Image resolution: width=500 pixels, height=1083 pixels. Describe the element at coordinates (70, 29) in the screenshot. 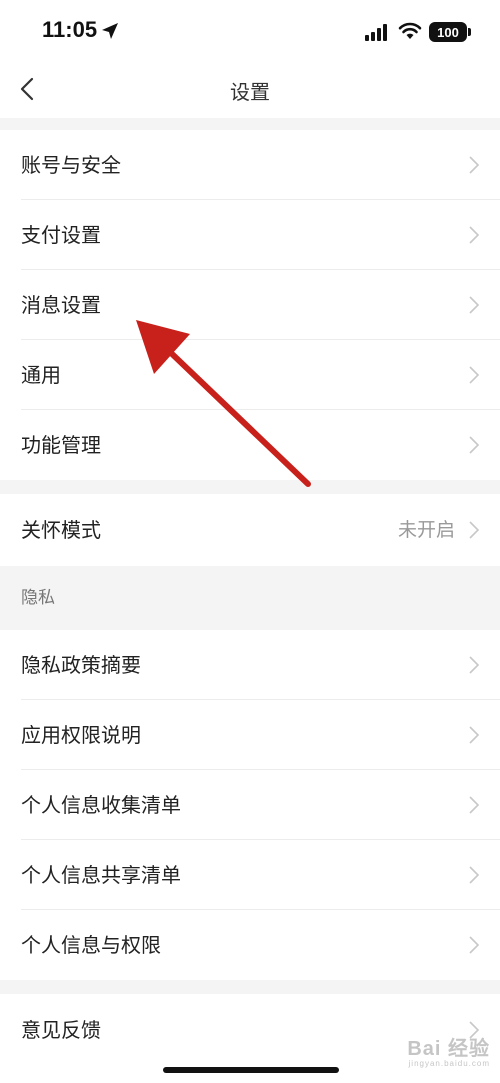

I see `status-time: 11:05` at that location.